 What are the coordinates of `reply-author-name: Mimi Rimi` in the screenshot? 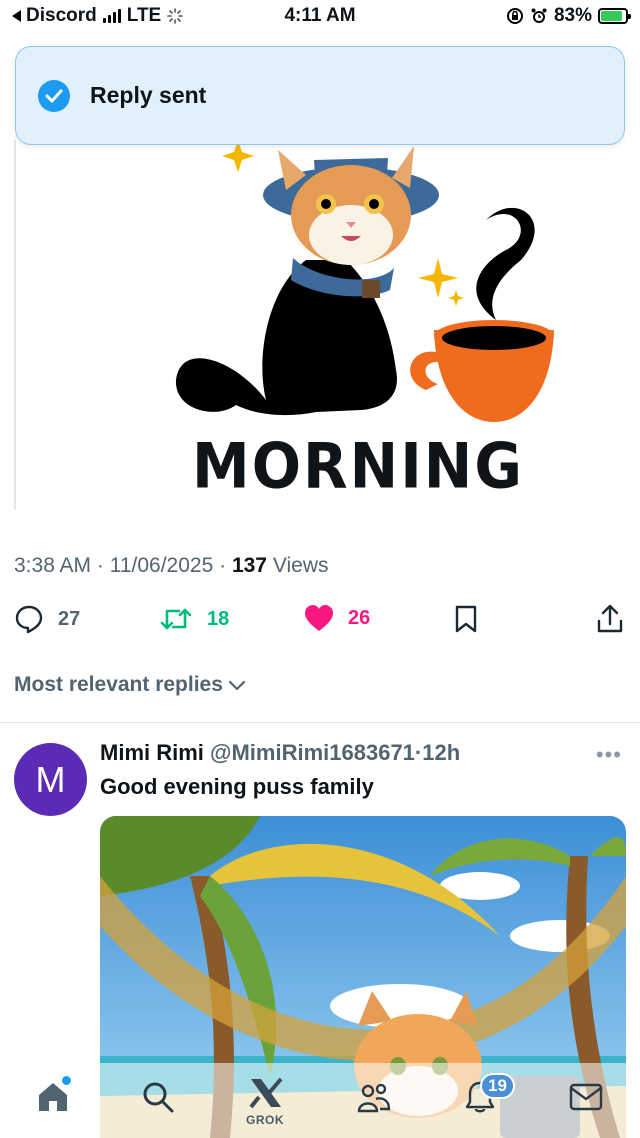 It's located at (152, 752).